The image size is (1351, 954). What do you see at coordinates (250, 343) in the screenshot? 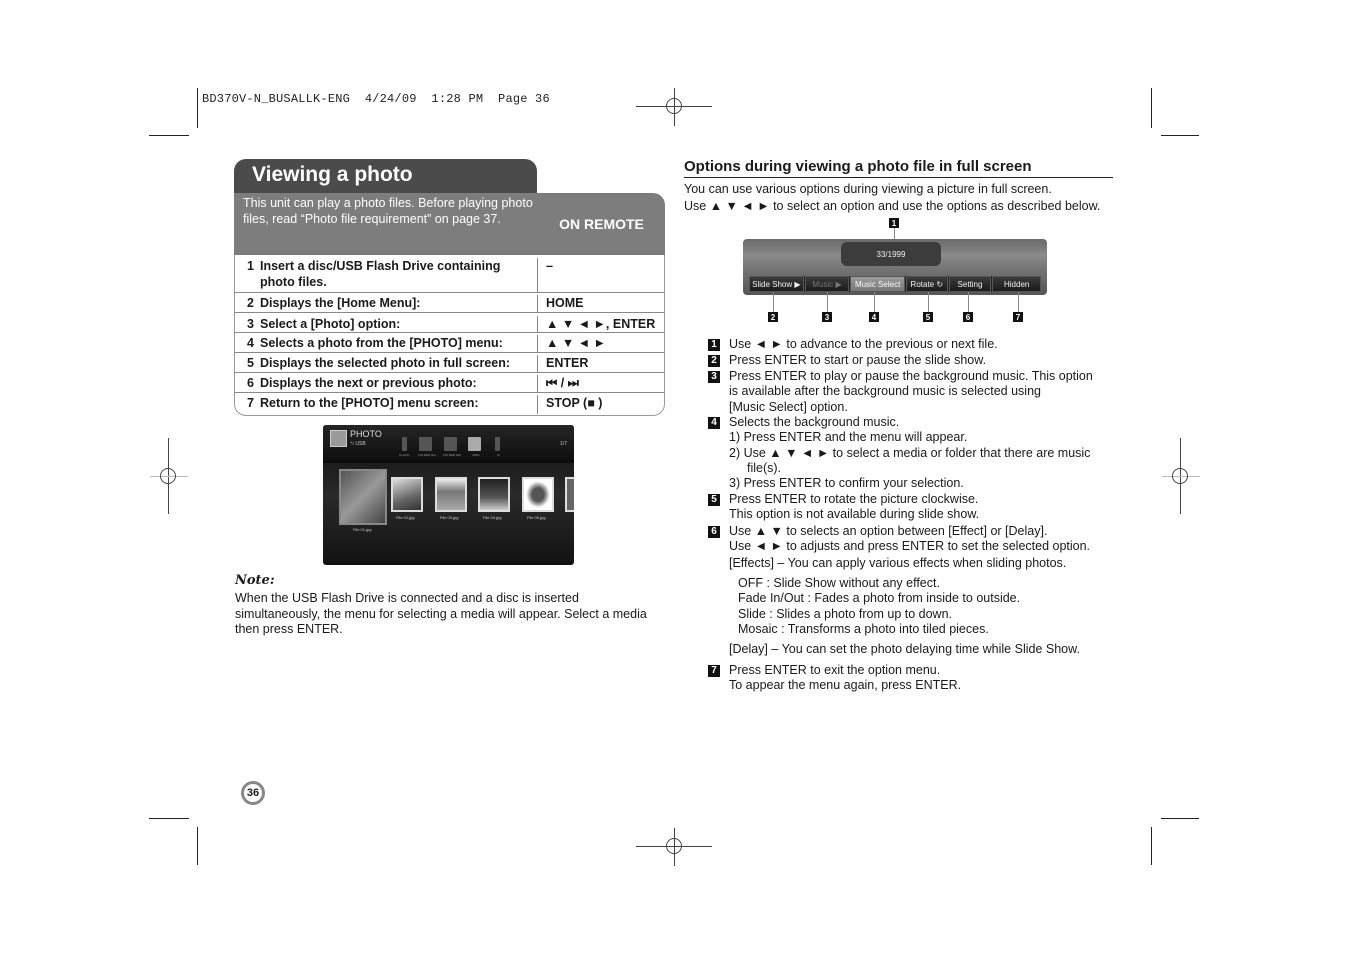
I see `step-number: 4` at bounding box center [250, 343].